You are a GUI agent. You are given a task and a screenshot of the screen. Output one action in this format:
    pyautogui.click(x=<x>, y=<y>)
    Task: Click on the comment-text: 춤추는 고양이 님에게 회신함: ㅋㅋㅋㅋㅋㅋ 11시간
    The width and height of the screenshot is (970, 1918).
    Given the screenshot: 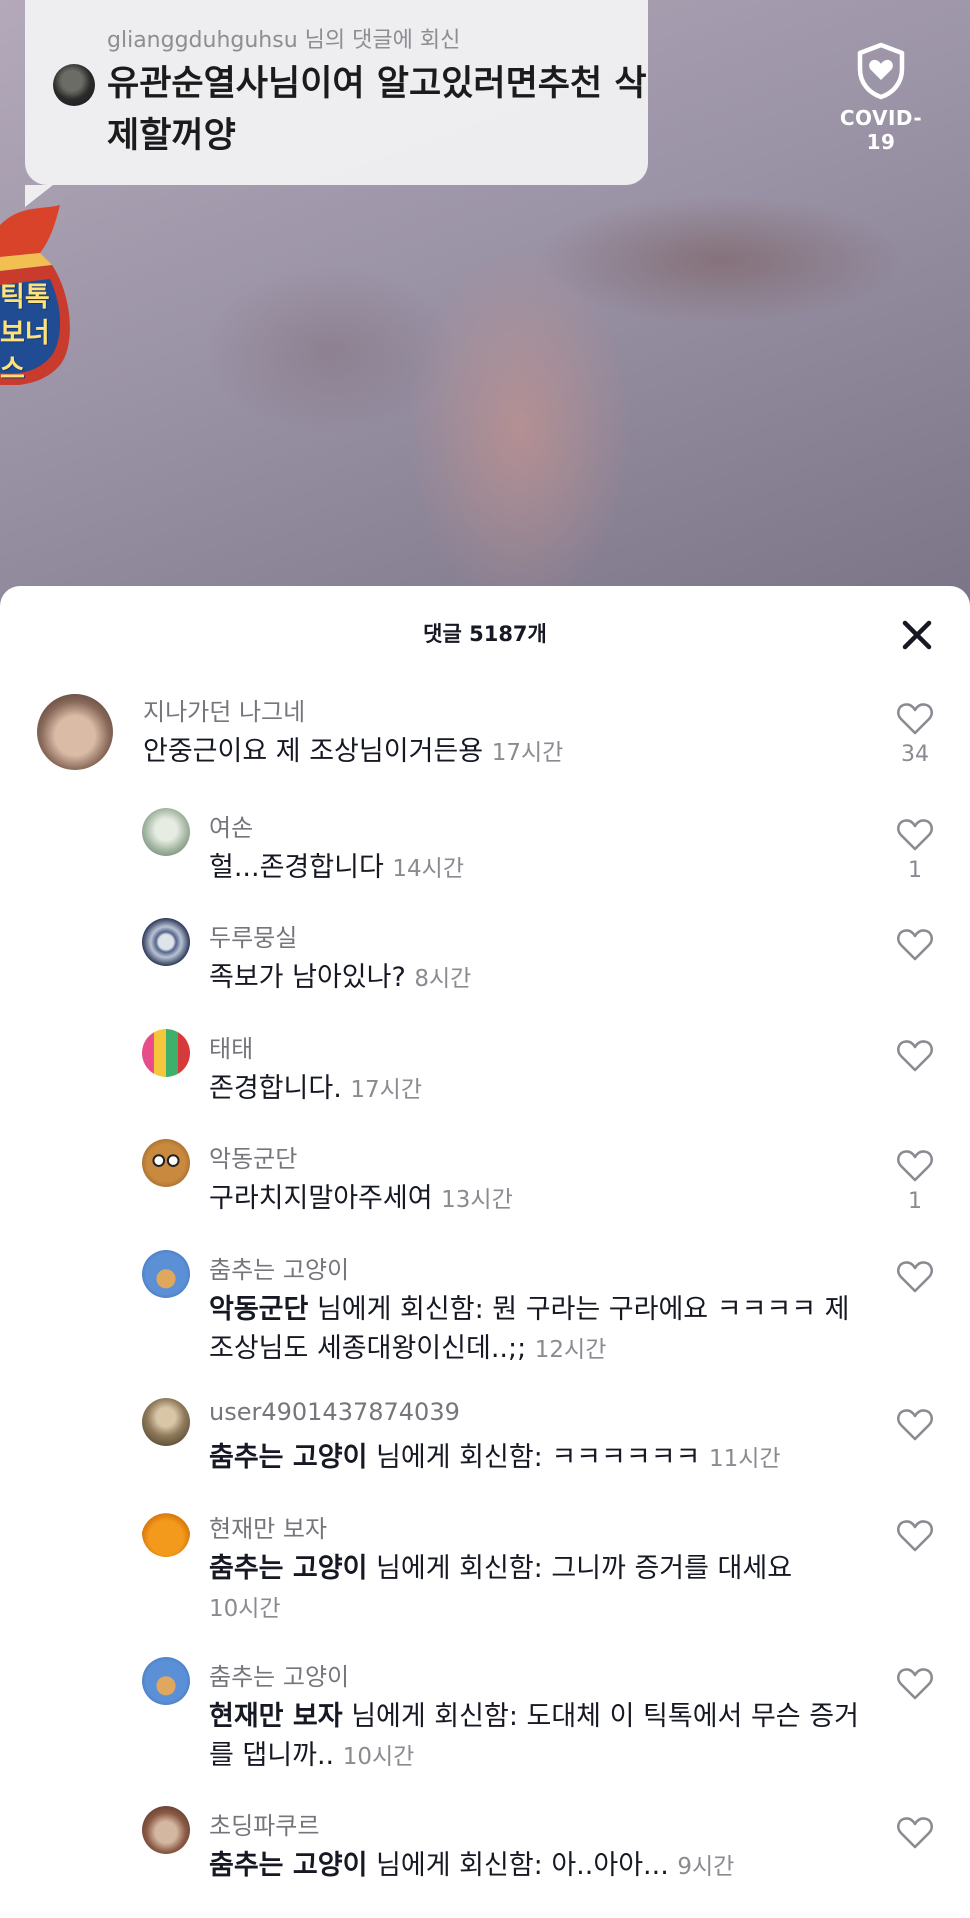 What is the action you would take?
    pyautogui.click(x=539, y=1458)
    